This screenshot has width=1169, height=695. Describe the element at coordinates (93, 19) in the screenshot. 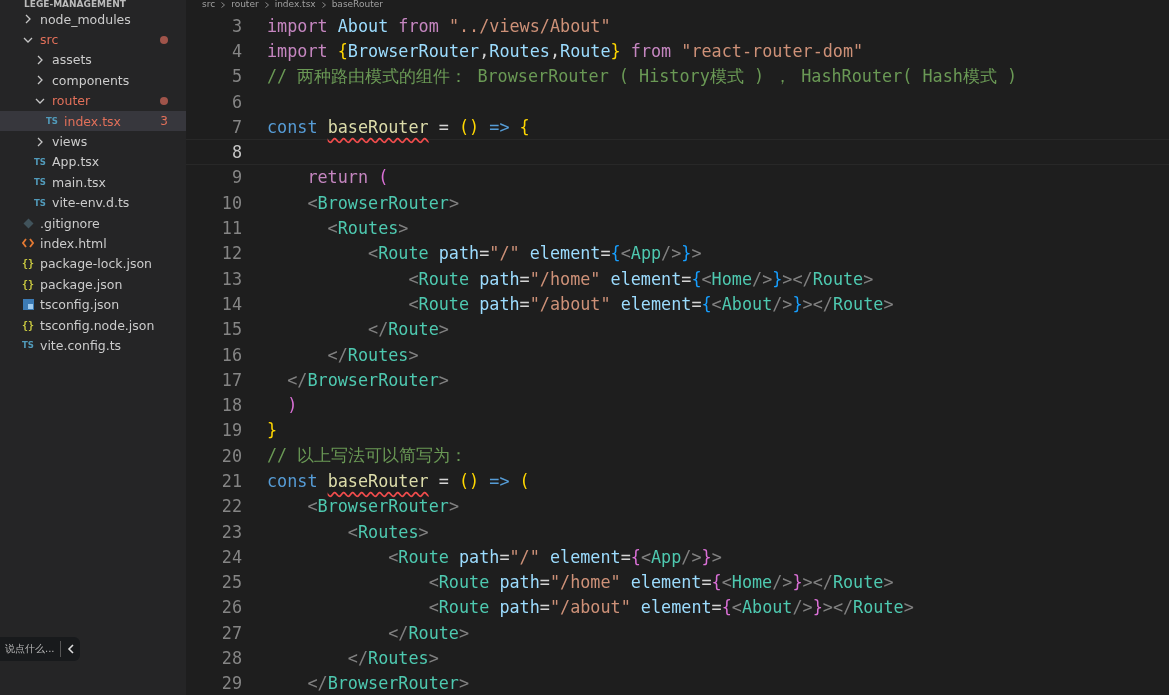

I see `folder-item: node_modules` at that location.